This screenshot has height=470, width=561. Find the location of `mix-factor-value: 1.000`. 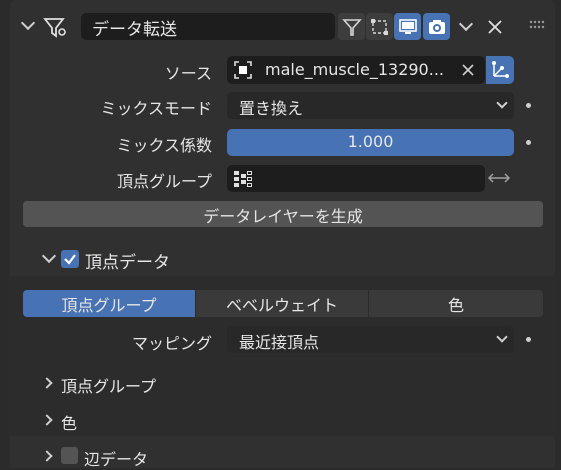

mix-factor-value: 1.000 is located at coordinates (370, 141).